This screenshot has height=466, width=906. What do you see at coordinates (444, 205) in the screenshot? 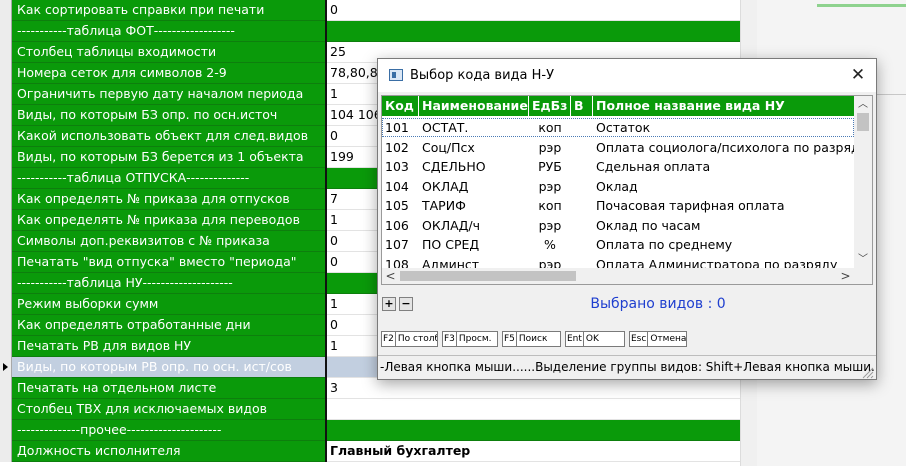
I see `cell-name: ТАРИФ` at bounding box center [444, 205].